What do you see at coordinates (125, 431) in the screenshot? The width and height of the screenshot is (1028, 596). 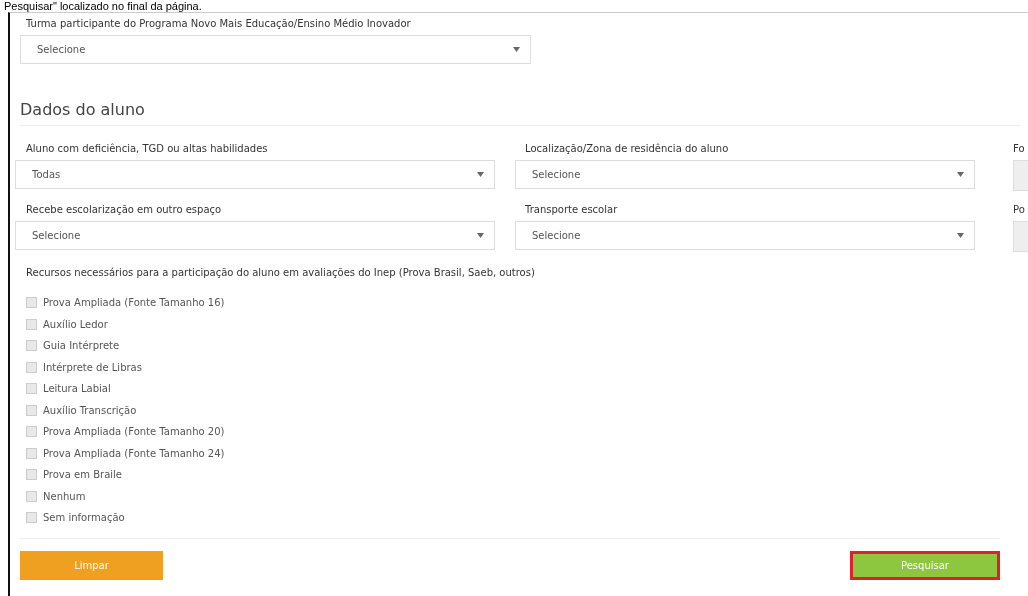 I see `checkbox-option: Prova Ampliada (Fonte Tamanho 20)` at bounding box center [125, 431].